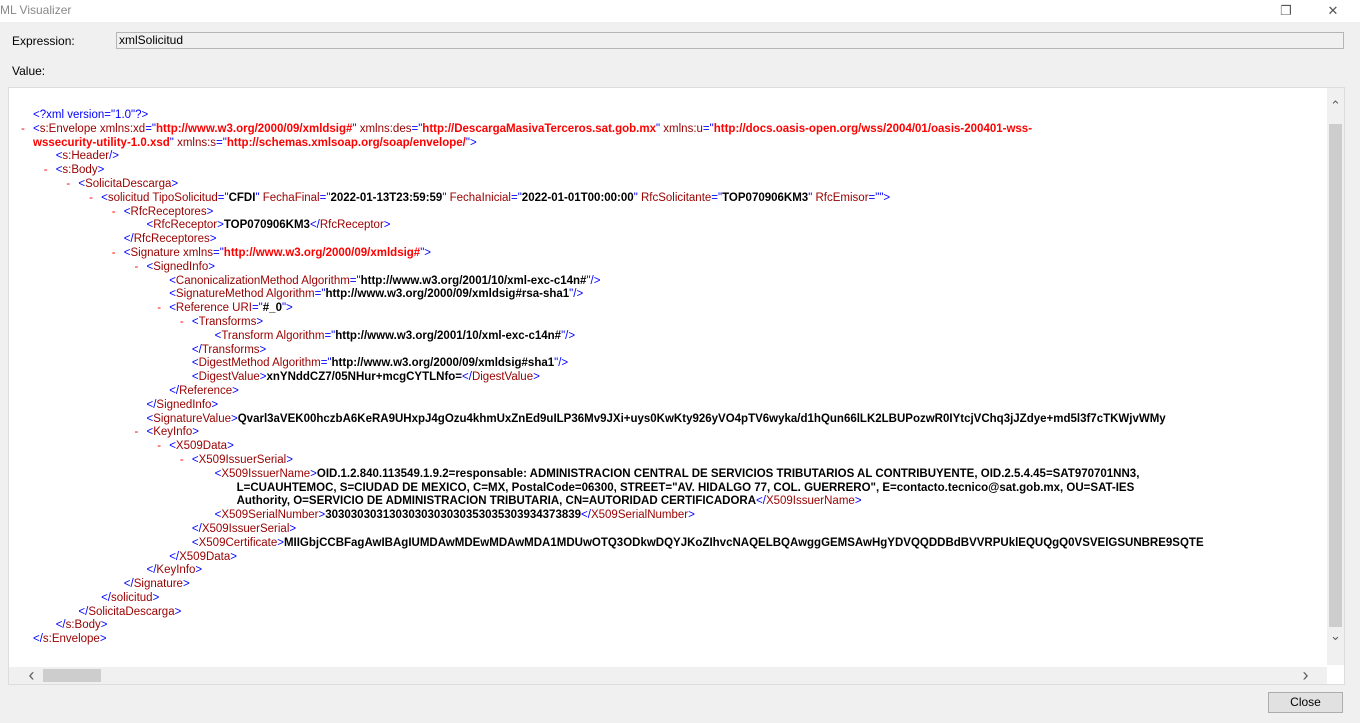  What do you see at coordinates (1335, 106) in the screenshot?
I see `scroll-up-icon: ⌃` at bounding box center [1335, 106].